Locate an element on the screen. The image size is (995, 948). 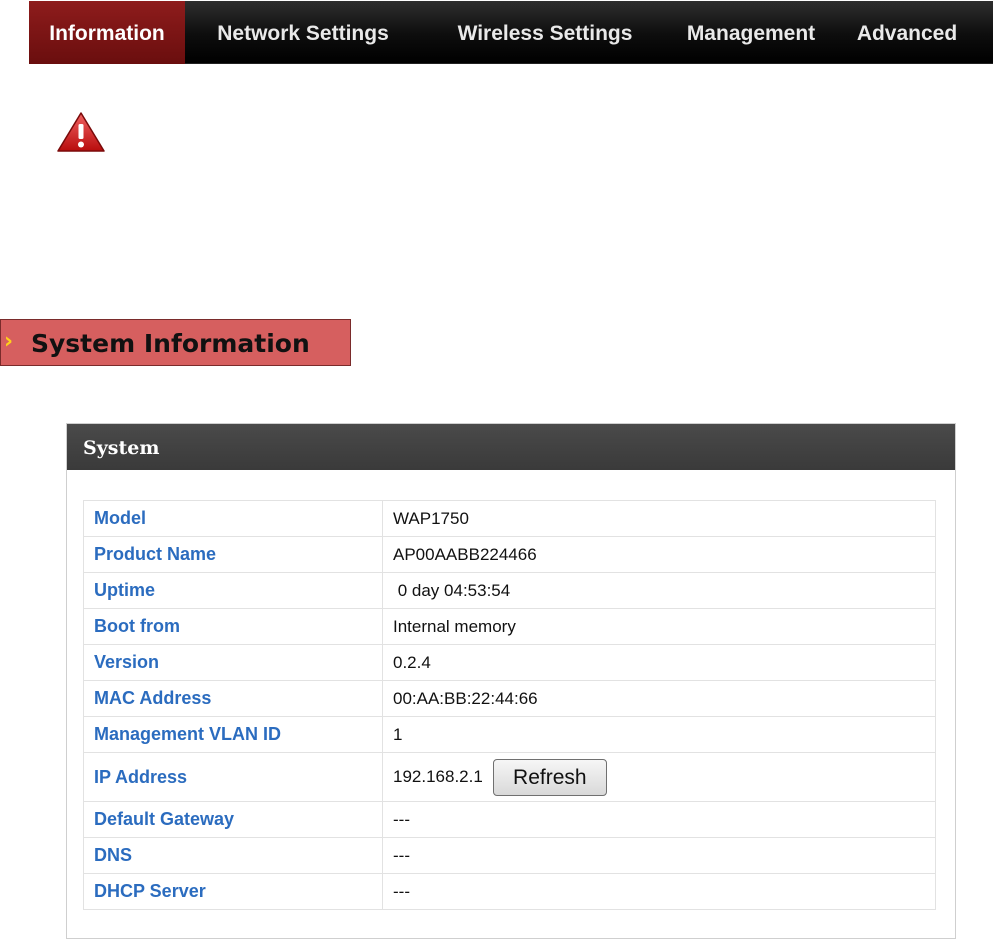
row-label: Version is located at coordinates (233, 662).